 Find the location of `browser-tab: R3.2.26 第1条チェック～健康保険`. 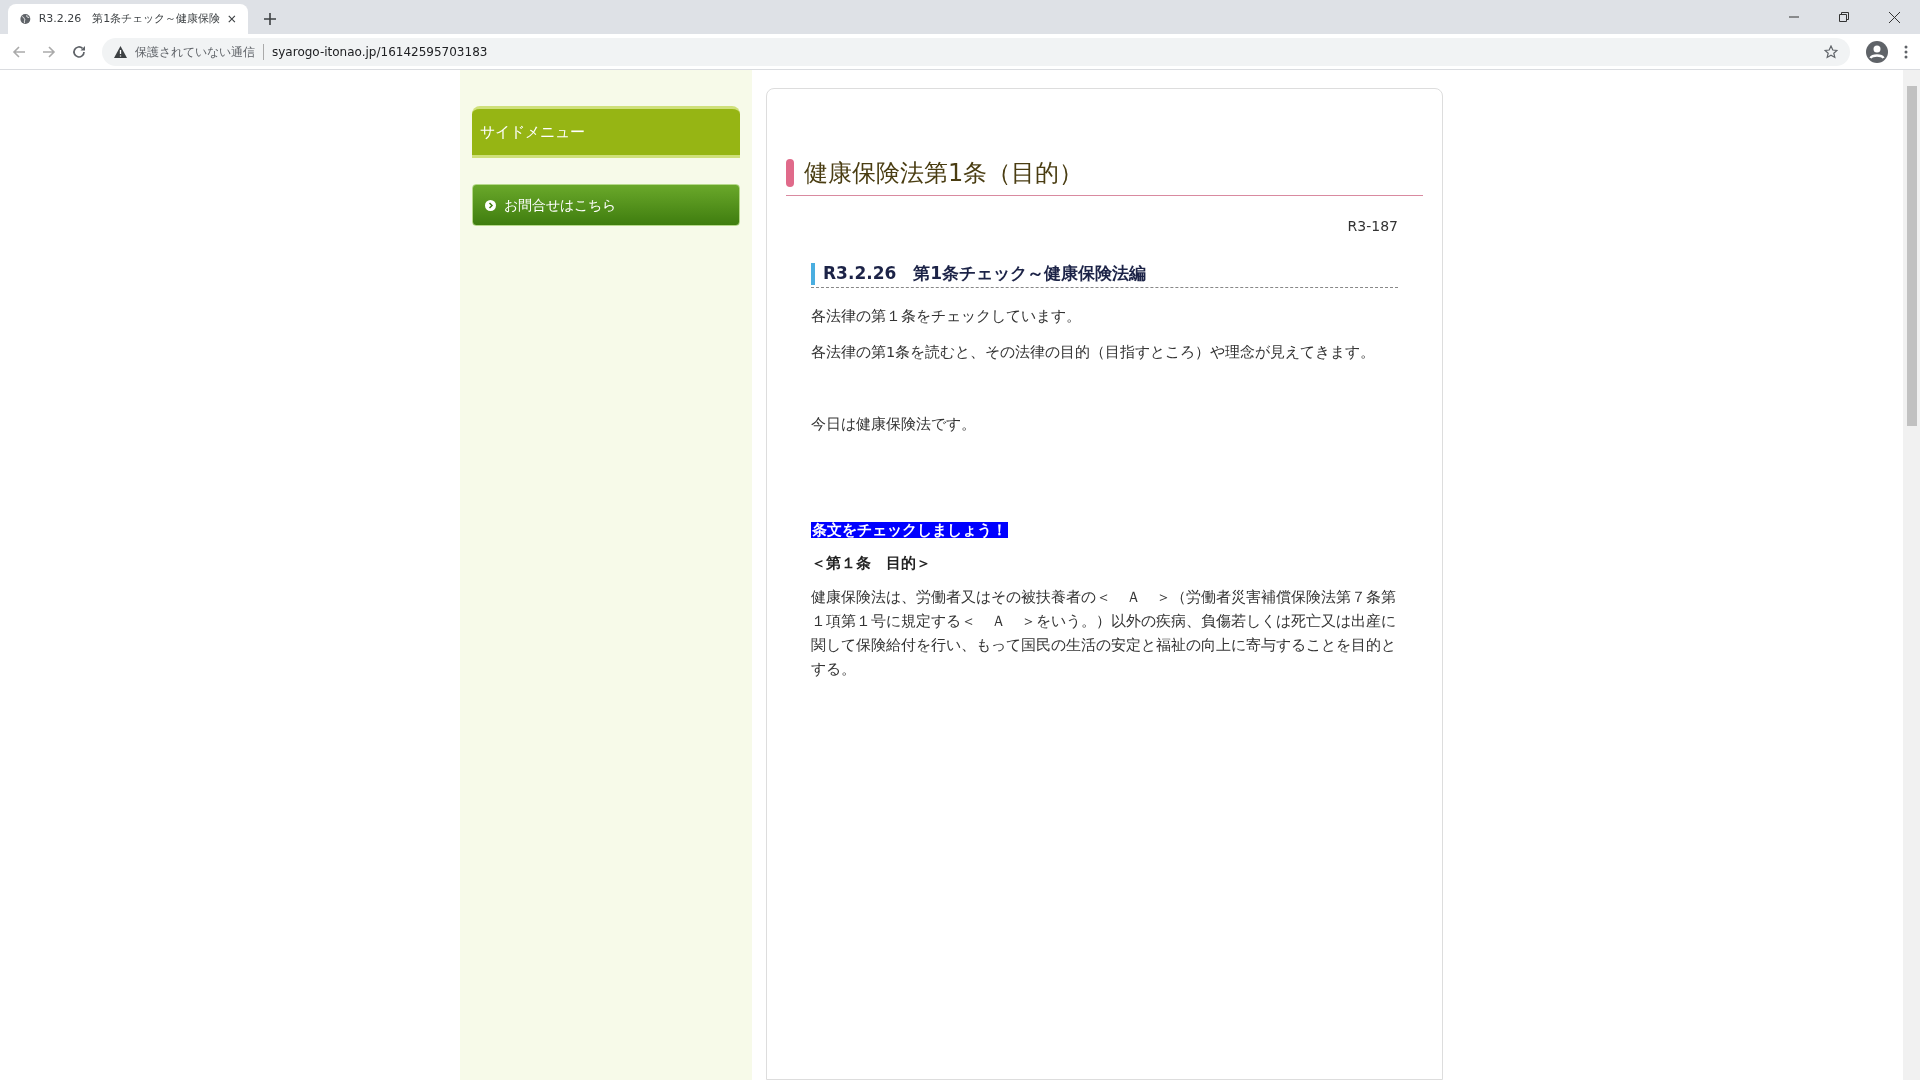

browser-tab: R3.2.26 第1条チェック～健康保険 is located at coordinates (128, 19).